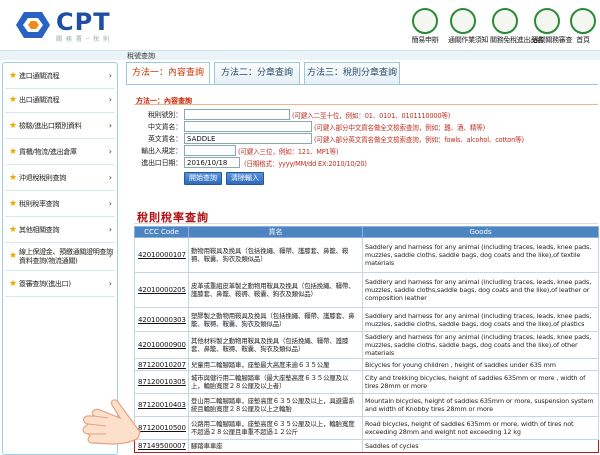  Describe the element at coordinates (371, 116) in the screenshot. I see `field-hint: (可鍵入二至十位，例如：01、0101、0101110000等)` at that location.